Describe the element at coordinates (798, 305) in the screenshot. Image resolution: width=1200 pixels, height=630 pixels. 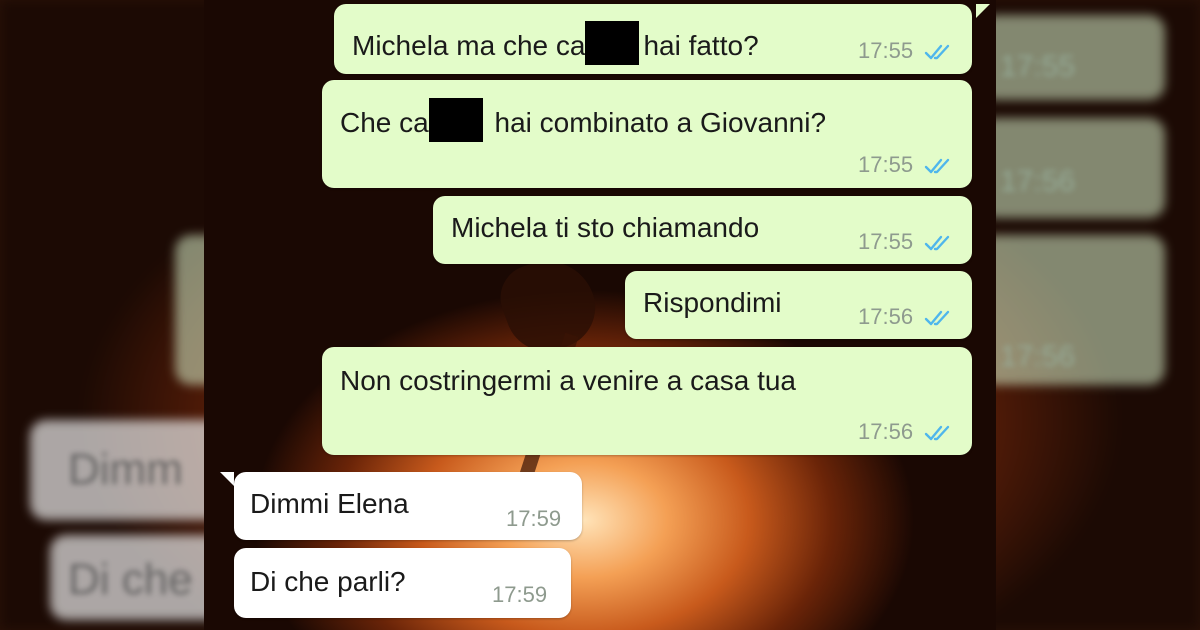
I see `outgoing-message-bubble: Rispondimi 17:56` at that location.